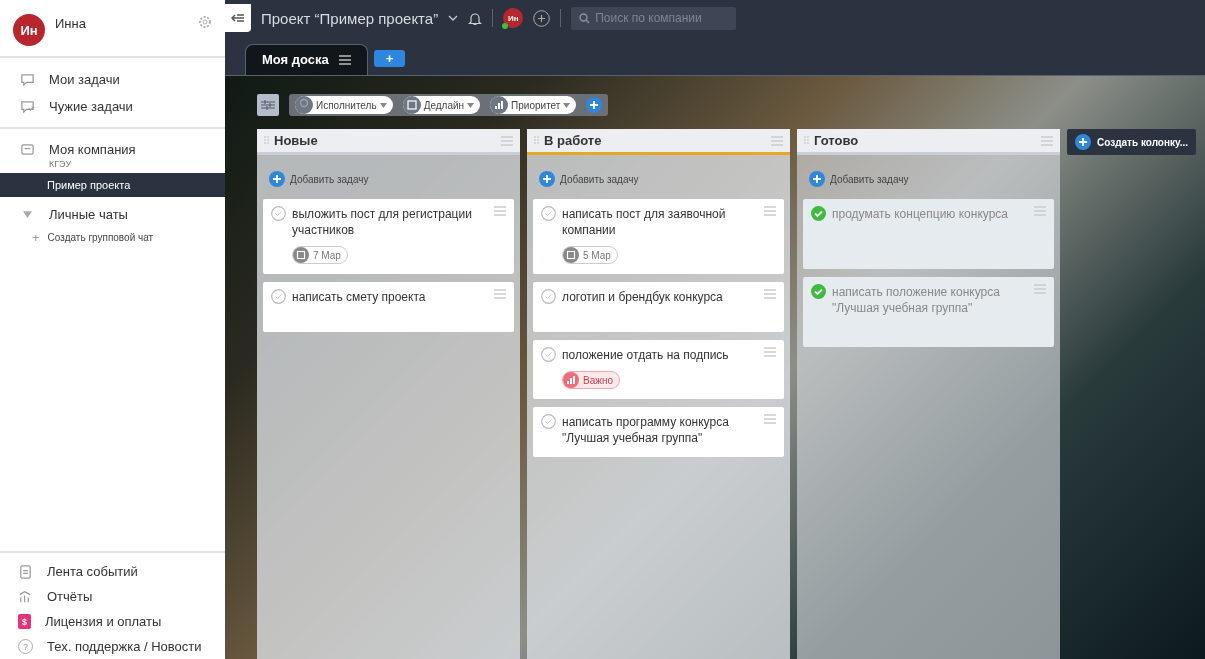  Describe the element at coordinates (654, 18) in the screenshot. I see `search-field: Поиск по компании` at that location.